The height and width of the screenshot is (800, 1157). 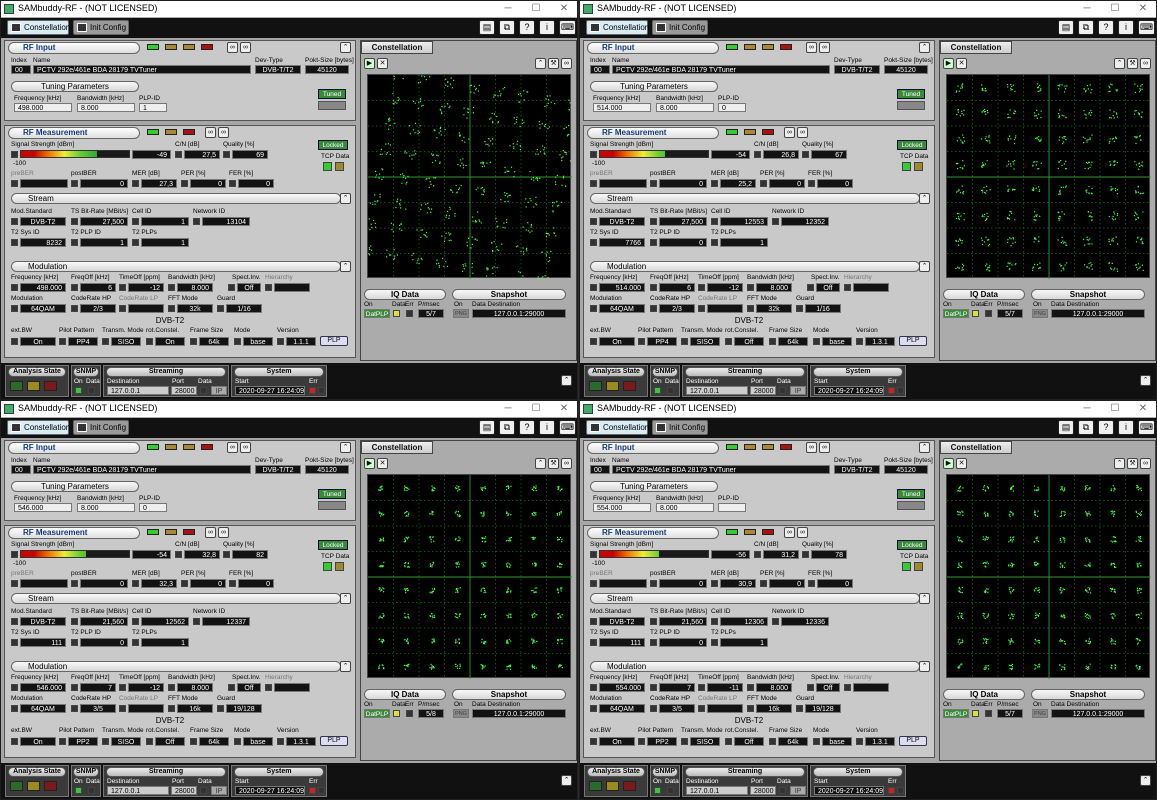 I want to click on play-icon: ▶, so click(x=948, y=463).